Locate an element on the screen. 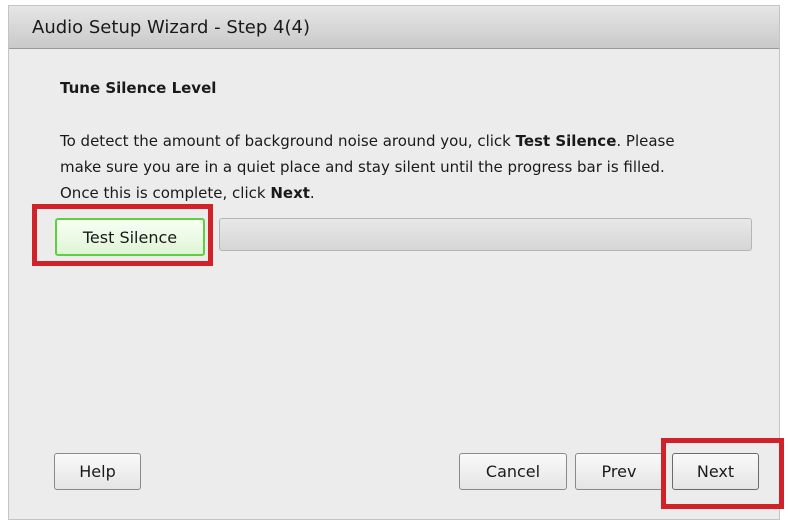  silence-progress-bar is located at coordinates (485, 234).